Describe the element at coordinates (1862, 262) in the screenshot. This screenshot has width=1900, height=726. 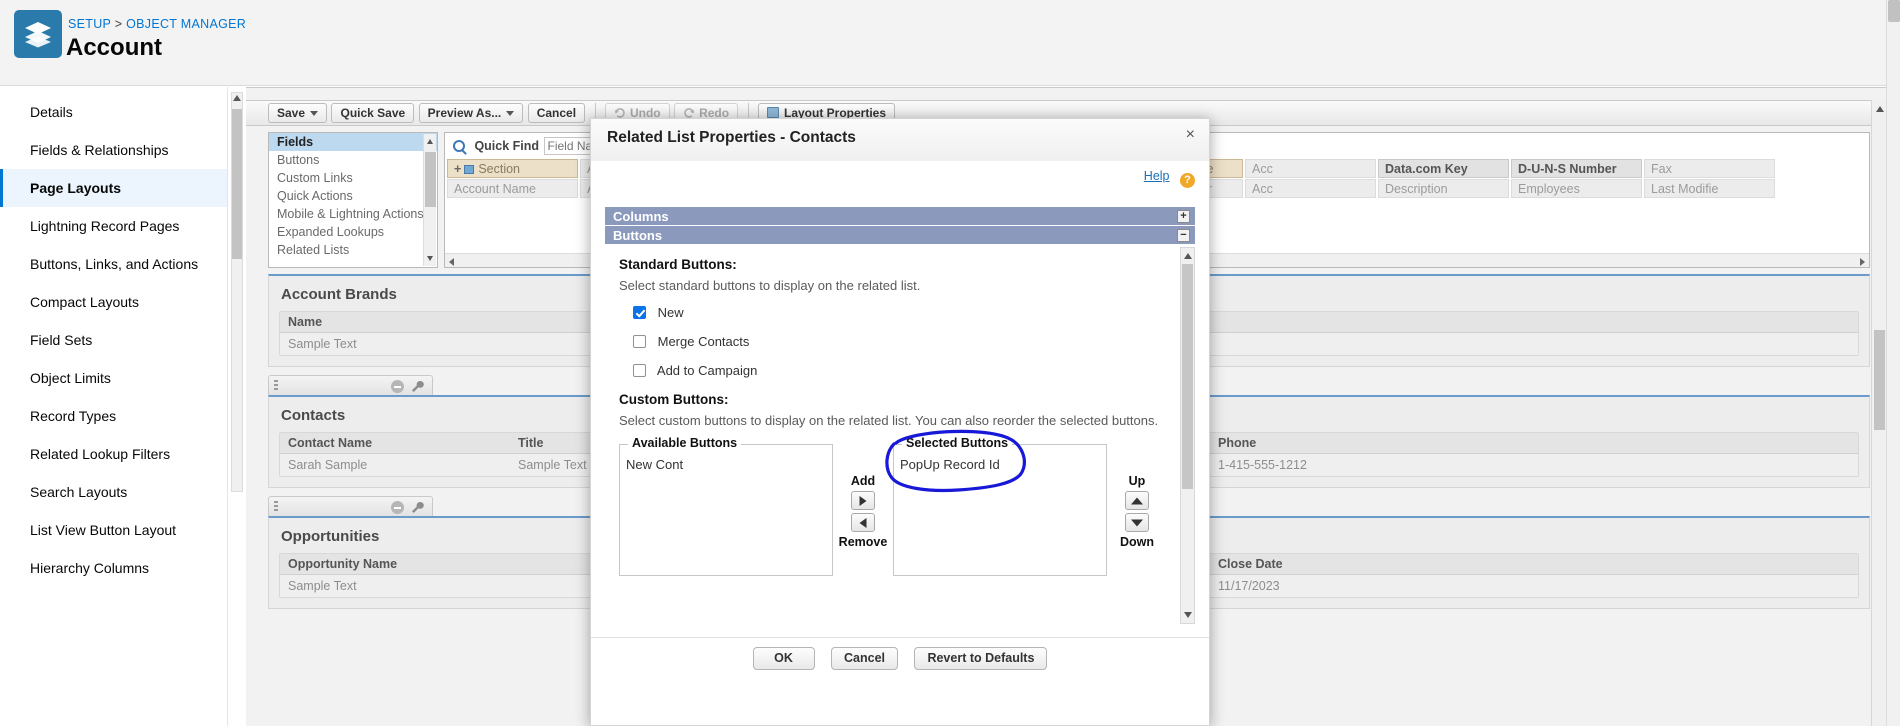
I see `chevron-right-icon` at that location.